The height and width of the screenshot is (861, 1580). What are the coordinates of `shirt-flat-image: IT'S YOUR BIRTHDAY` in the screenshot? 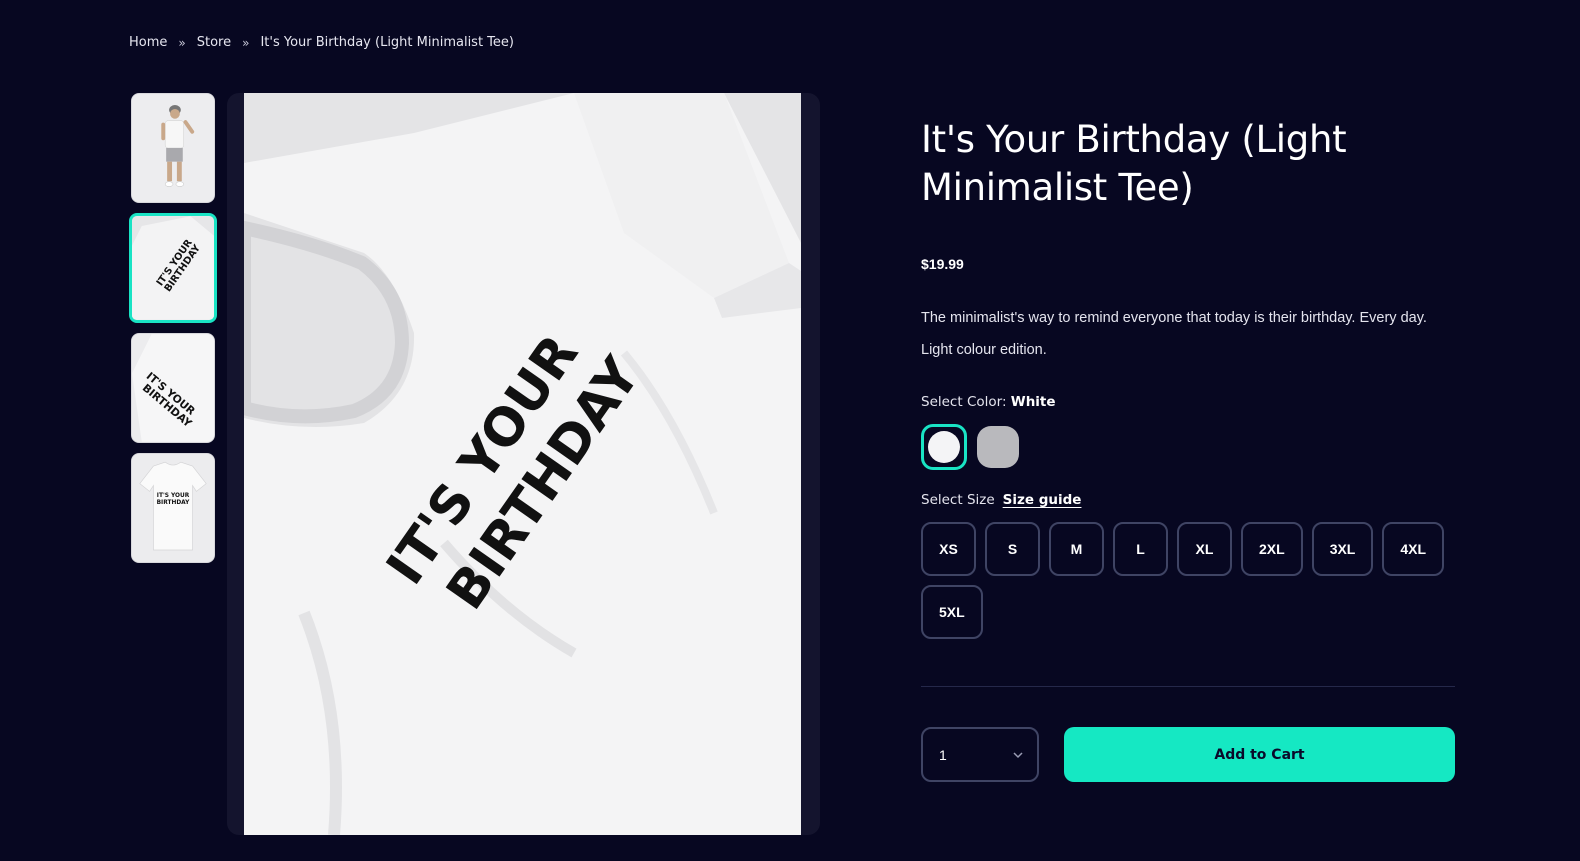 It's located at (173, 508).